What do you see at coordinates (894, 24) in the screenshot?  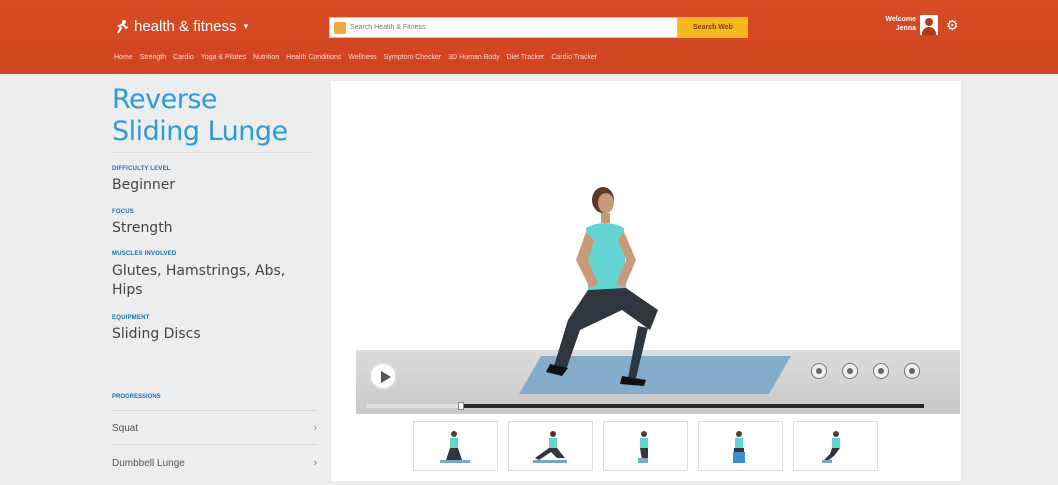 I see `welcome-text: Welcome Jenna` at bounding box center [894, 24].